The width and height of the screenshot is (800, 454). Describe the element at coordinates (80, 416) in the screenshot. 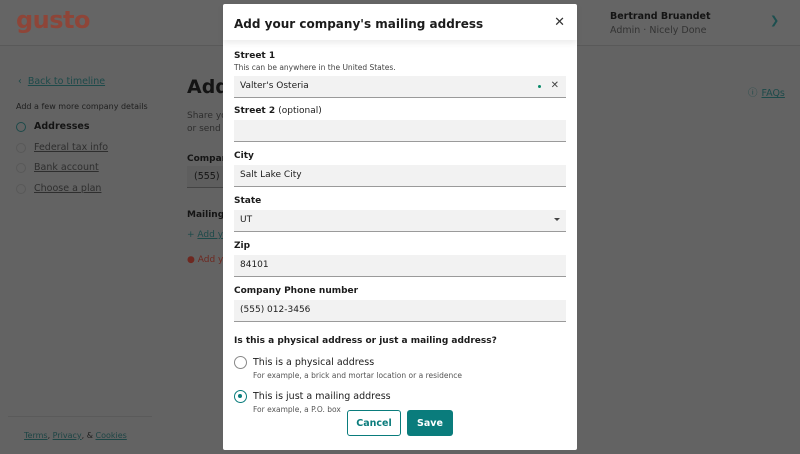

I see `footer-divider` at that location.